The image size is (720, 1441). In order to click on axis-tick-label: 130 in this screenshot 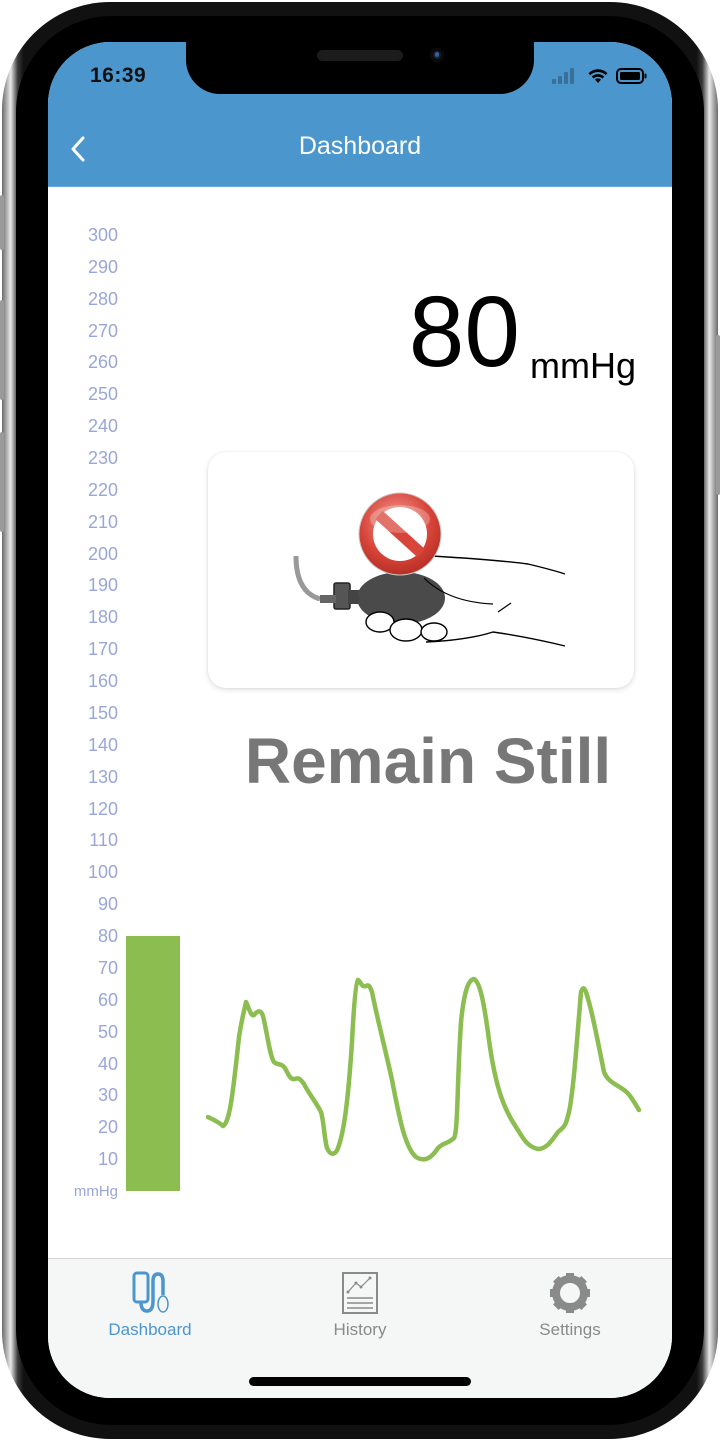, I will do `click(102, 776)`.